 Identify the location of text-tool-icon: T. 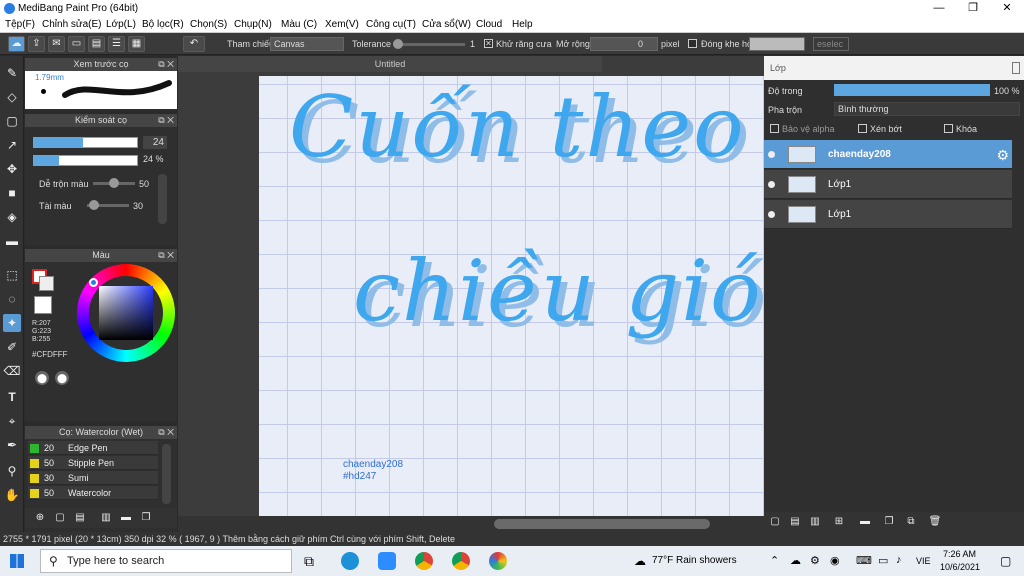
(12, 397).